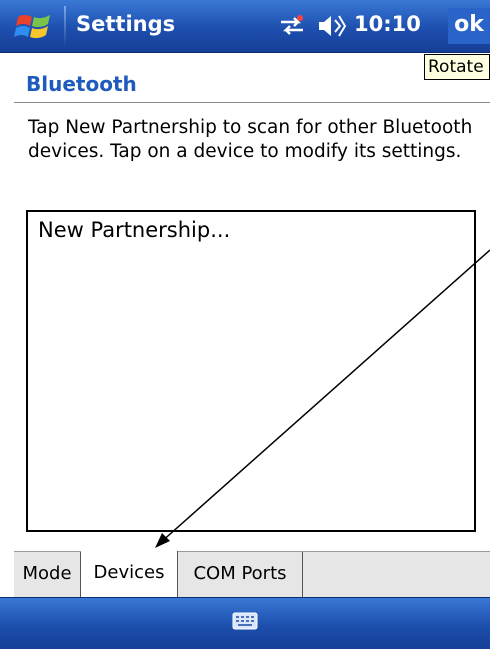 This screenshot has width=490, height=649. What do you see at coordinates (47, 574) in the screenshot?
I see `tab-mode: Mode` at bounding box center [47, 574].